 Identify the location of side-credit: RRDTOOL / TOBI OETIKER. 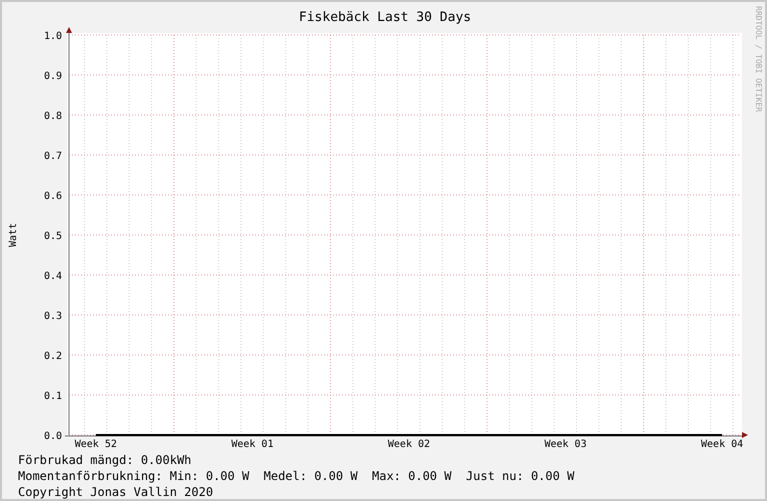
(758, 59).